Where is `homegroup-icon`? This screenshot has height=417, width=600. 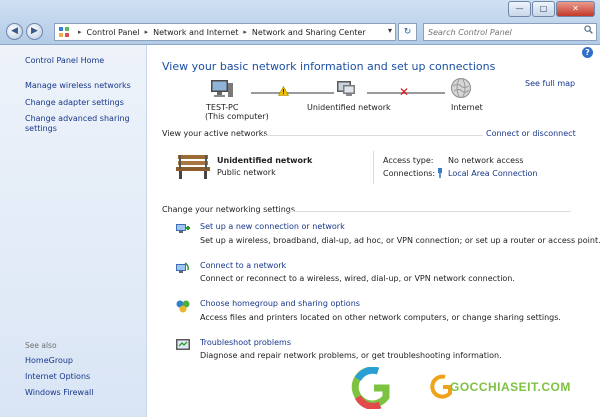
homegroup-icon is located at coordinates (183, 306).